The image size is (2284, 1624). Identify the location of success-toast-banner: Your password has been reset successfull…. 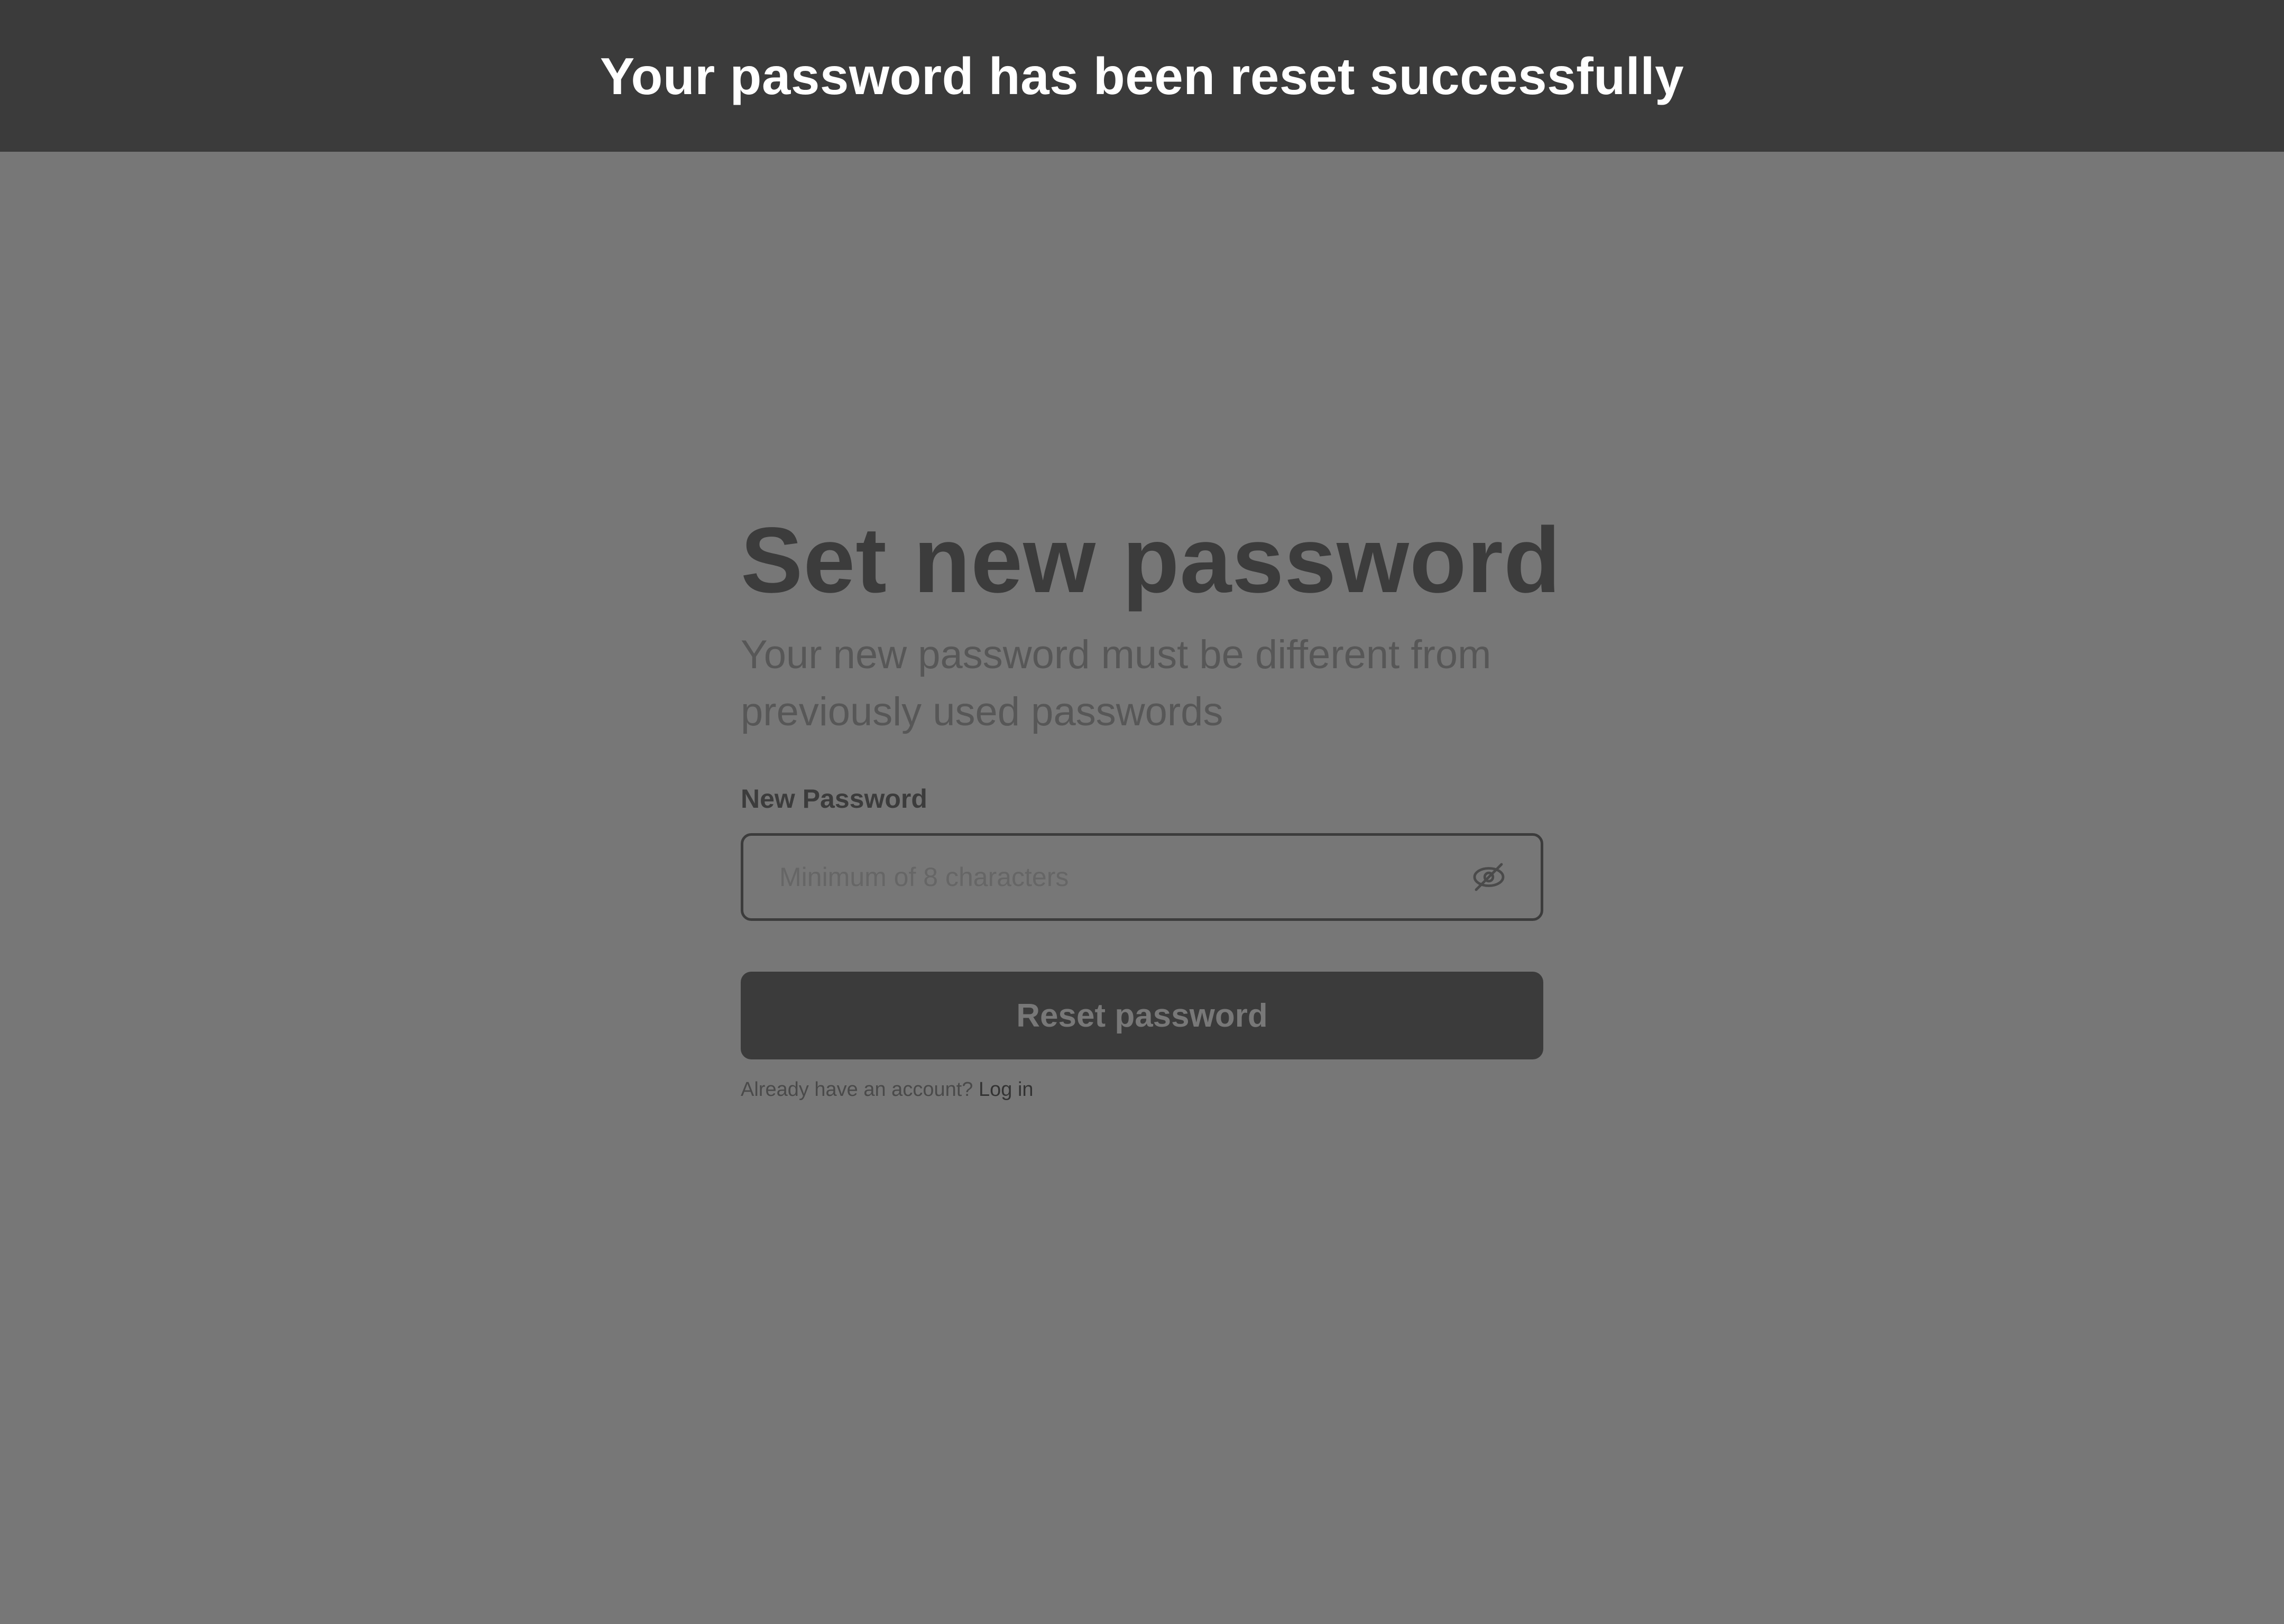
(1142, 76).